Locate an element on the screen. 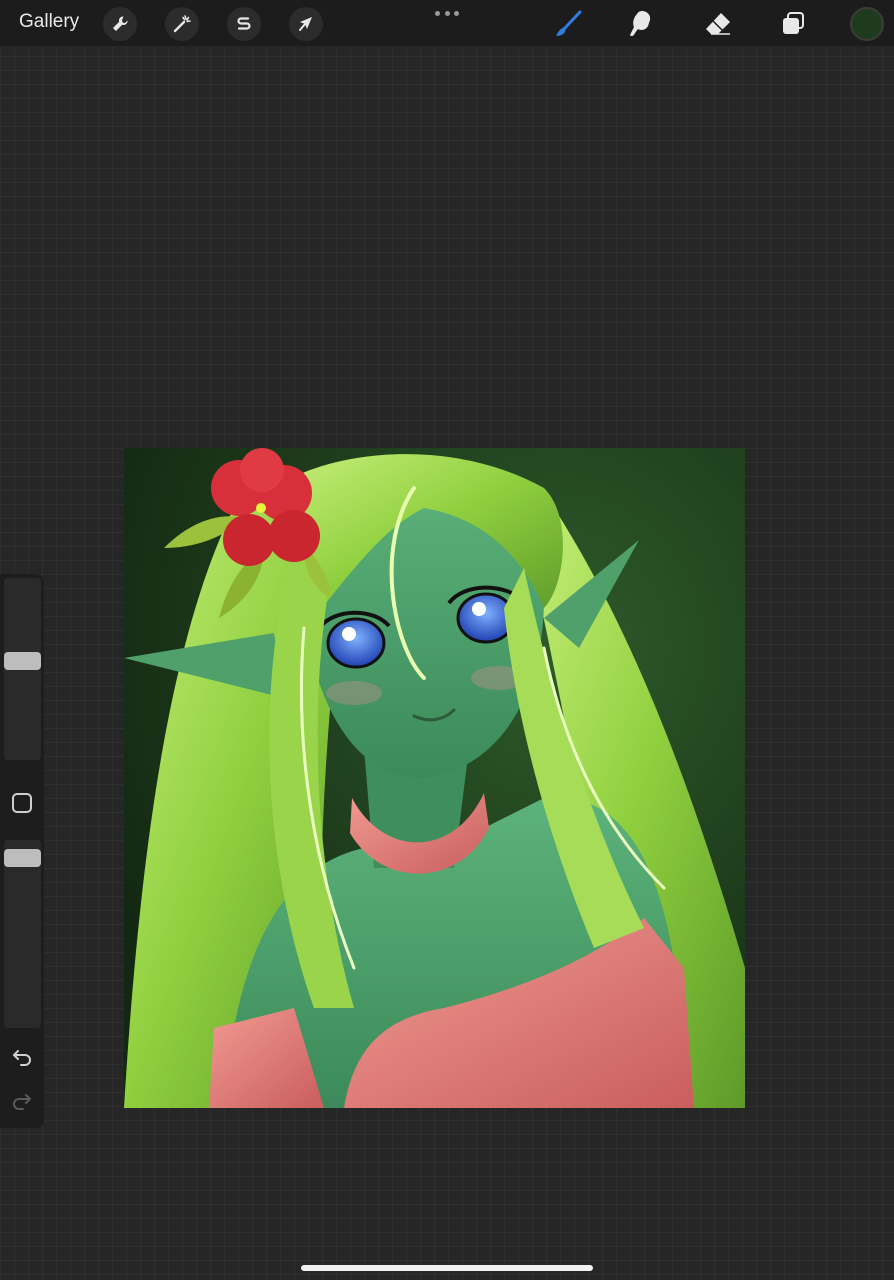  layers-button is located at coordinates (793, 24).